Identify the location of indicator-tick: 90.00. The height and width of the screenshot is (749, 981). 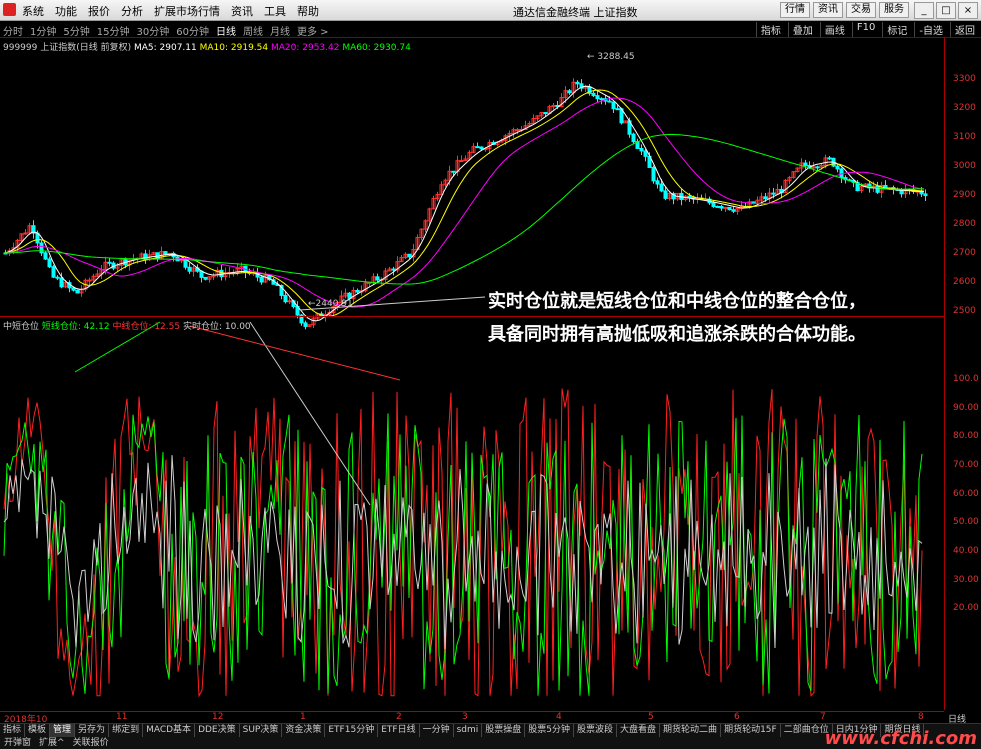
(966, 408).